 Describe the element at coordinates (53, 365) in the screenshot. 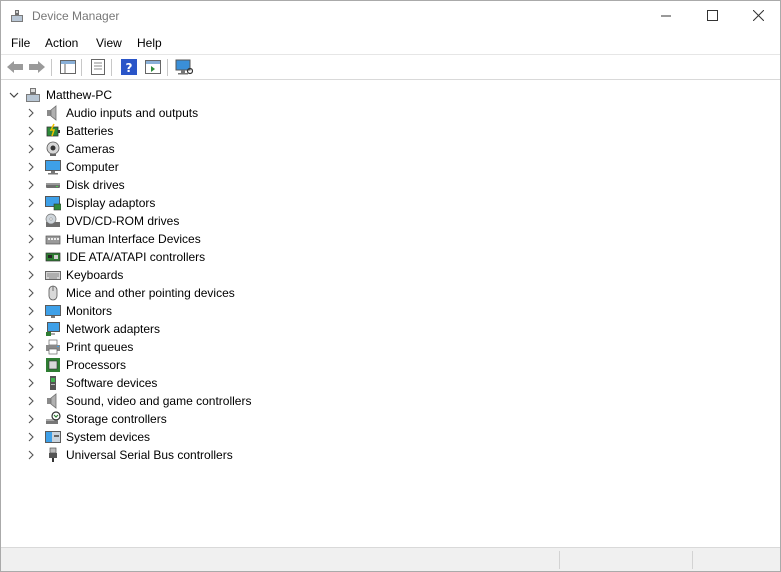

I see `processor-icon` at that location.